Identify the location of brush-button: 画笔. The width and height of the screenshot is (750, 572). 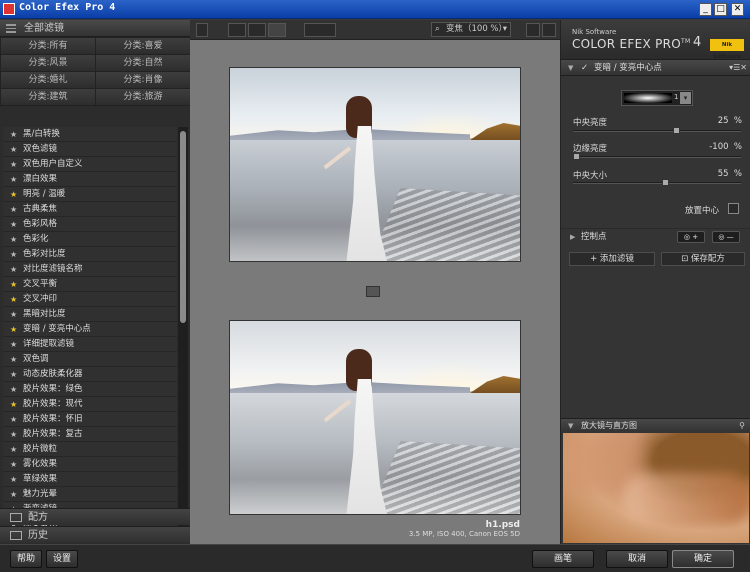
(563, 559).